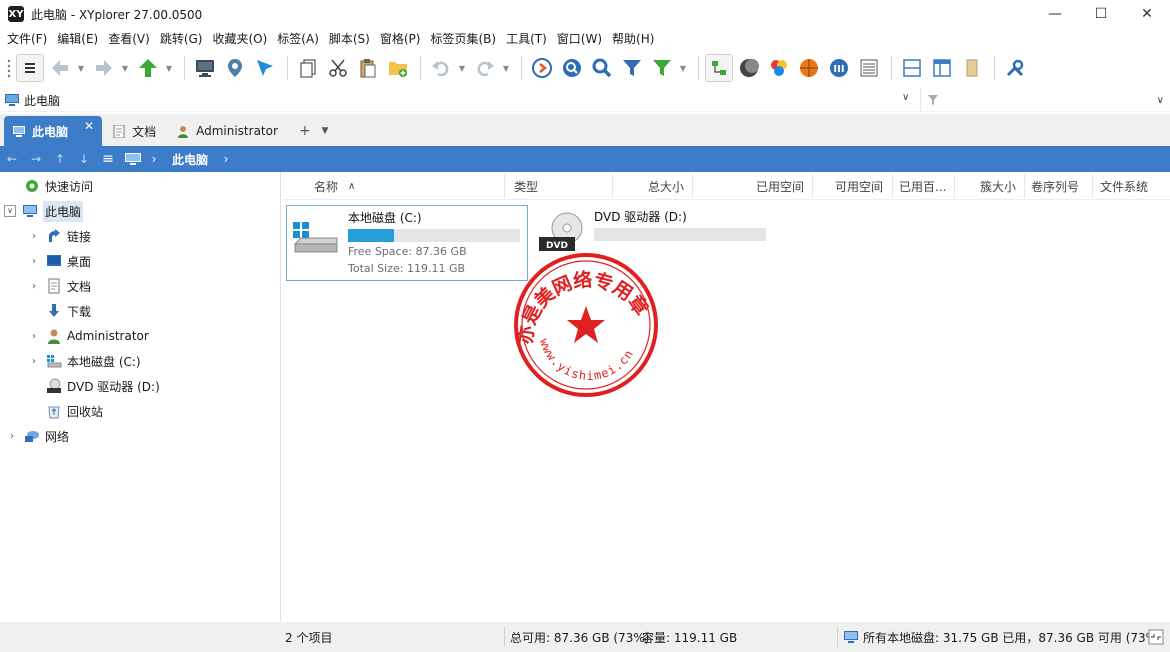 The height and width of the screenshot is (652, 1170). Describe the element at coordinates (912, 68) in the screenshot. I see `dual-pane-icon` at that location.